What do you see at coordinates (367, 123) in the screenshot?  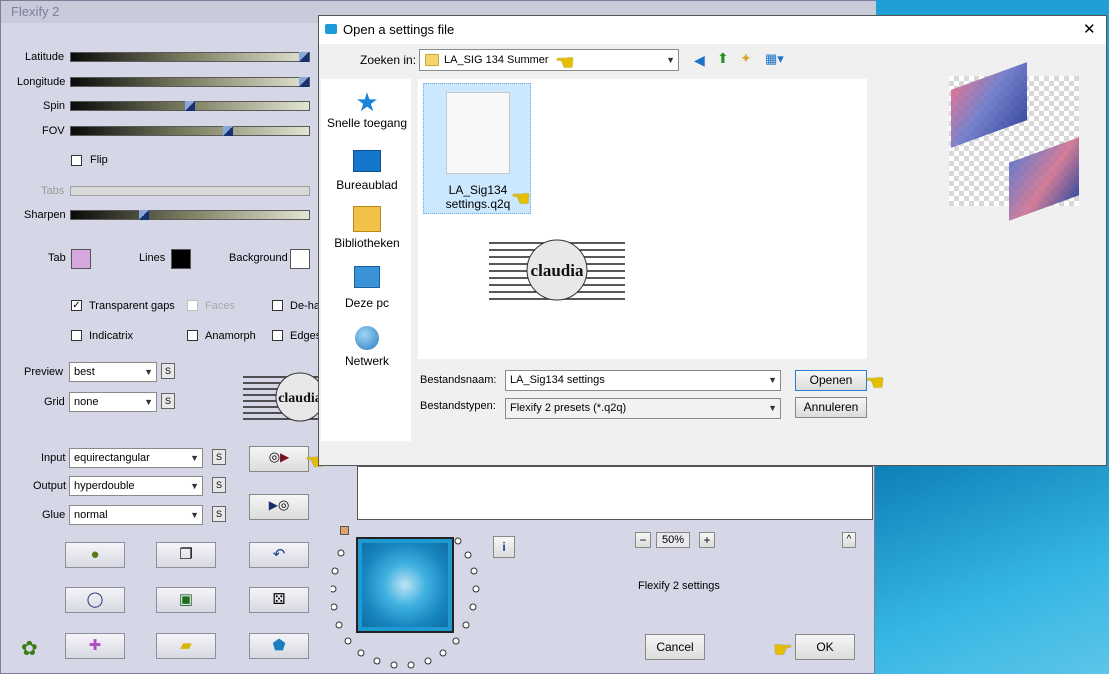 I see `nav-label: Snelle toegang` at bounding box center [367, 123].